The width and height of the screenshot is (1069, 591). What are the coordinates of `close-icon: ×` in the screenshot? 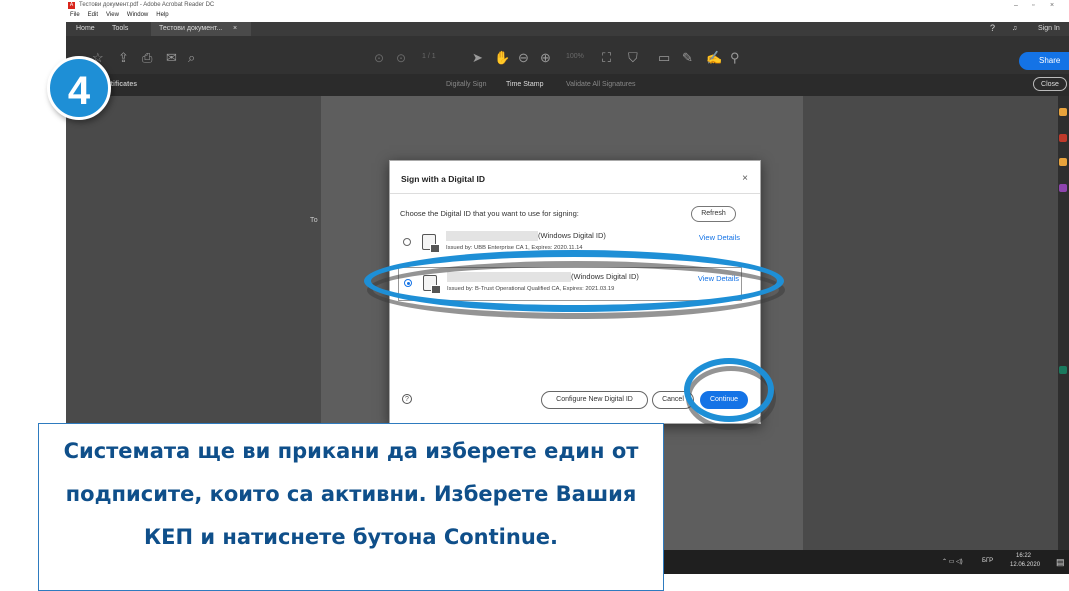 It's located at (745, 178).